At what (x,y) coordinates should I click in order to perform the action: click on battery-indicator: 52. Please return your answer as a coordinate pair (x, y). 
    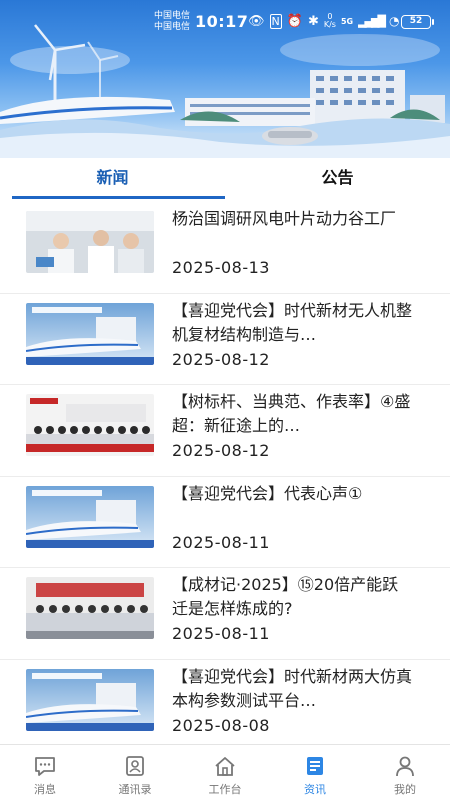
    Looking at the image, I should click on (417, 22).